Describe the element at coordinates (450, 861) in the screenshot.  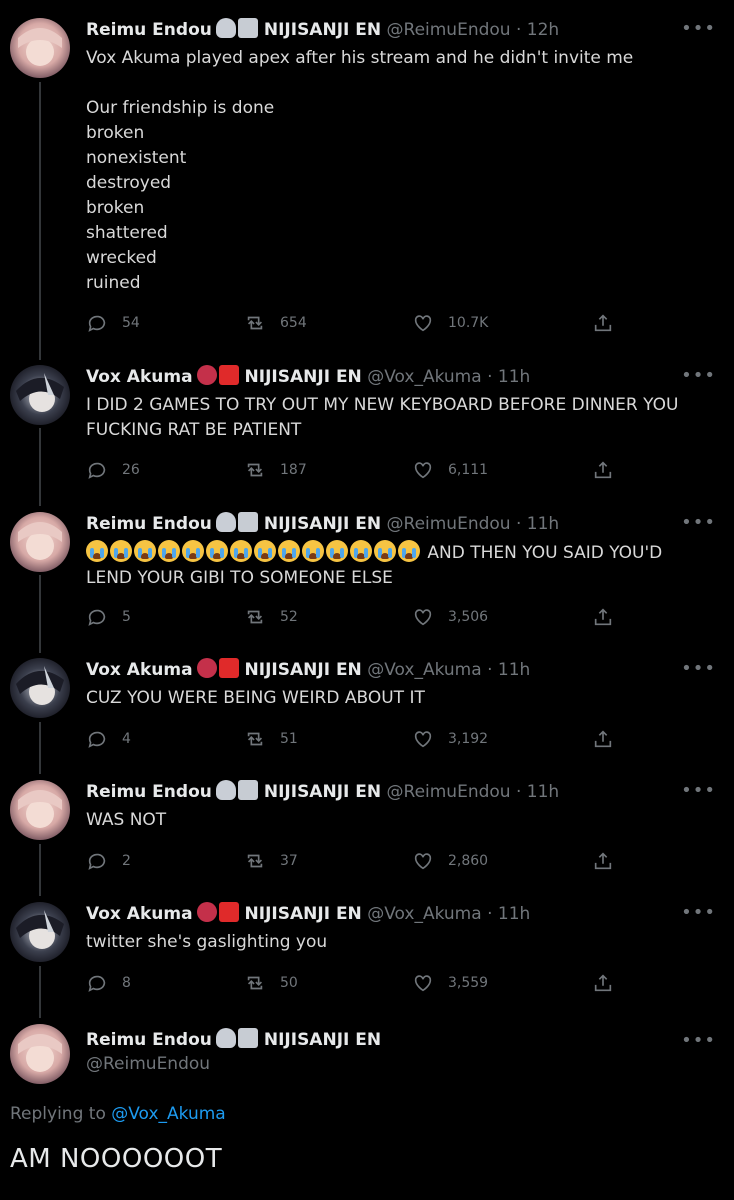
I see `like-button: 2,860` at that location.